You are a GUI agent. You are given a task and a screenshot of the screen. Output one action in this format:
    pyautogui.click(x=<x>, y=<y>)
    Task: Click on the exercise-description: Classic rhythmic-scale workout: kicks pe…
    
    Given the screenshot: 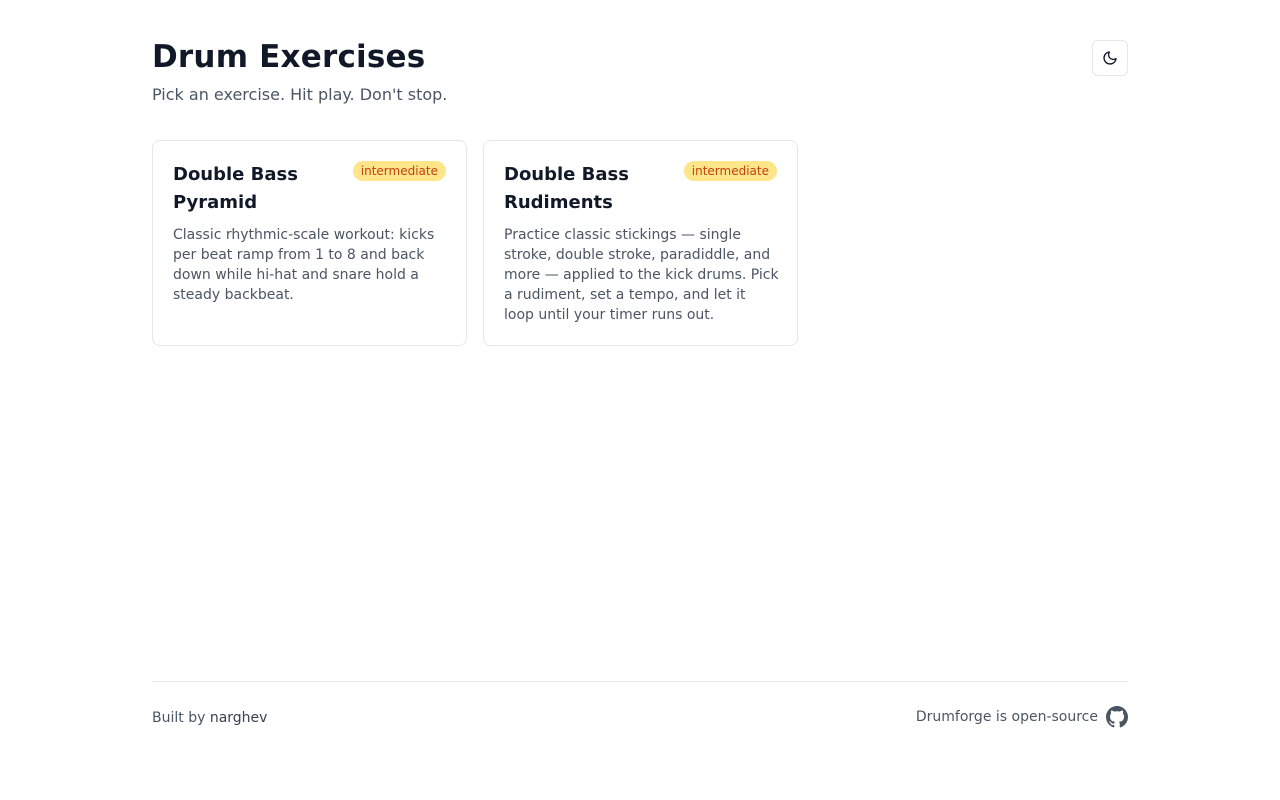 What is the action you would take?
    pyautogui.click(x=304, y=265)
    